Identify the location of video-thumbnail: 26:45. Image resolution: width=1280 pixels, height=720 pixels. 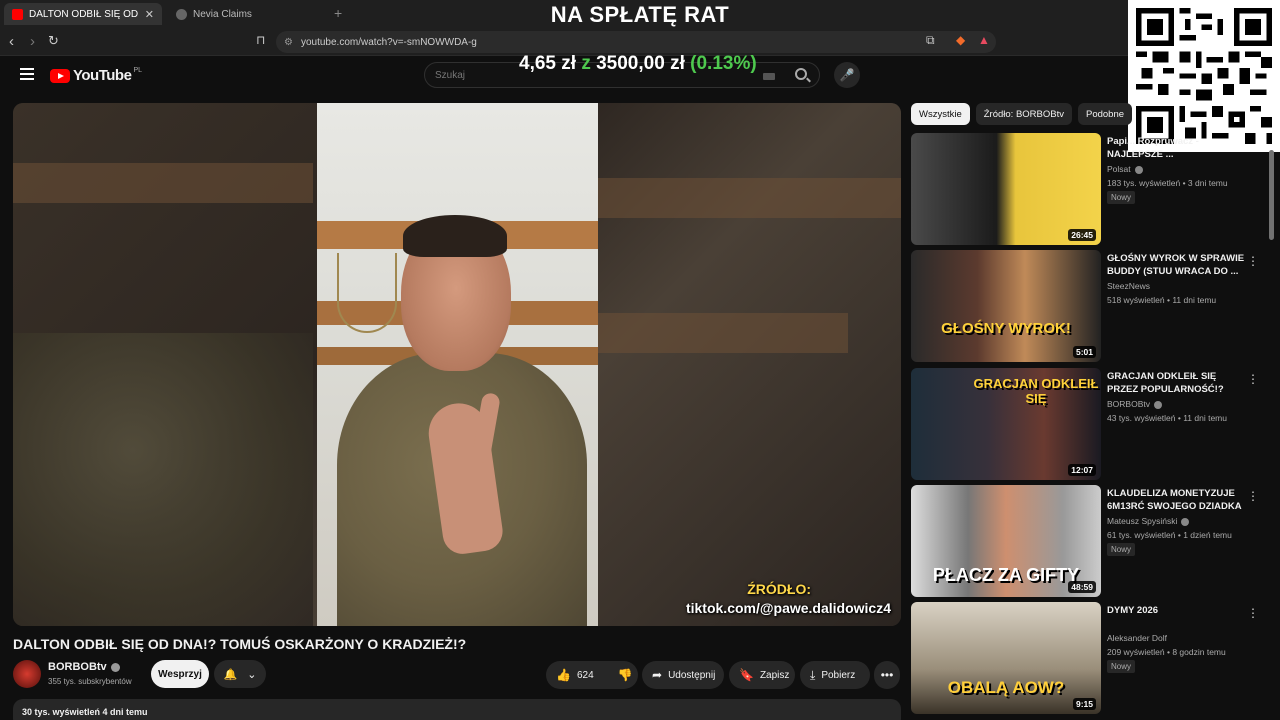
(1006, 189).